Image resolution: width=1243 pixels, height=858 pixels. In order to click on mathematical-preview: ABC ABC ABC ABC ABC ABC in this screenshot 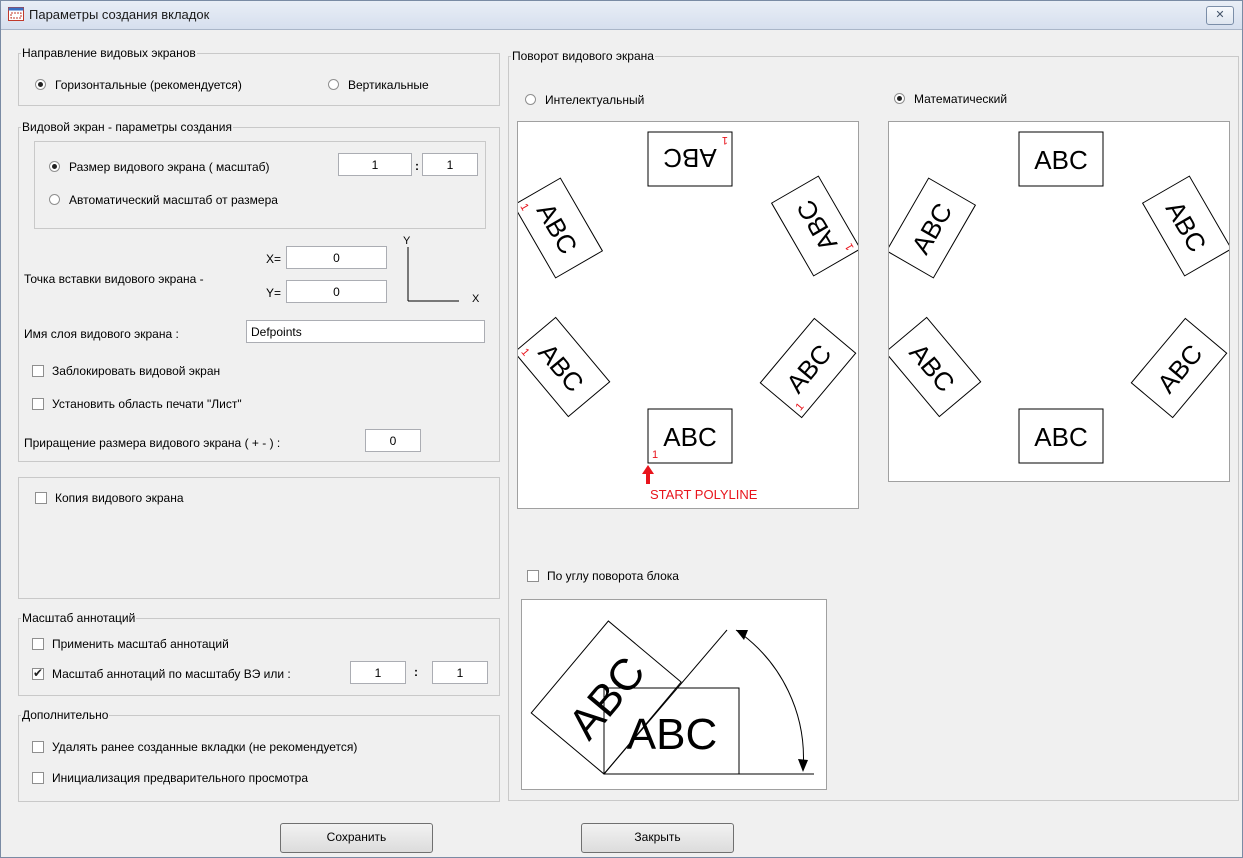, I will do `click(1059, 301)`.